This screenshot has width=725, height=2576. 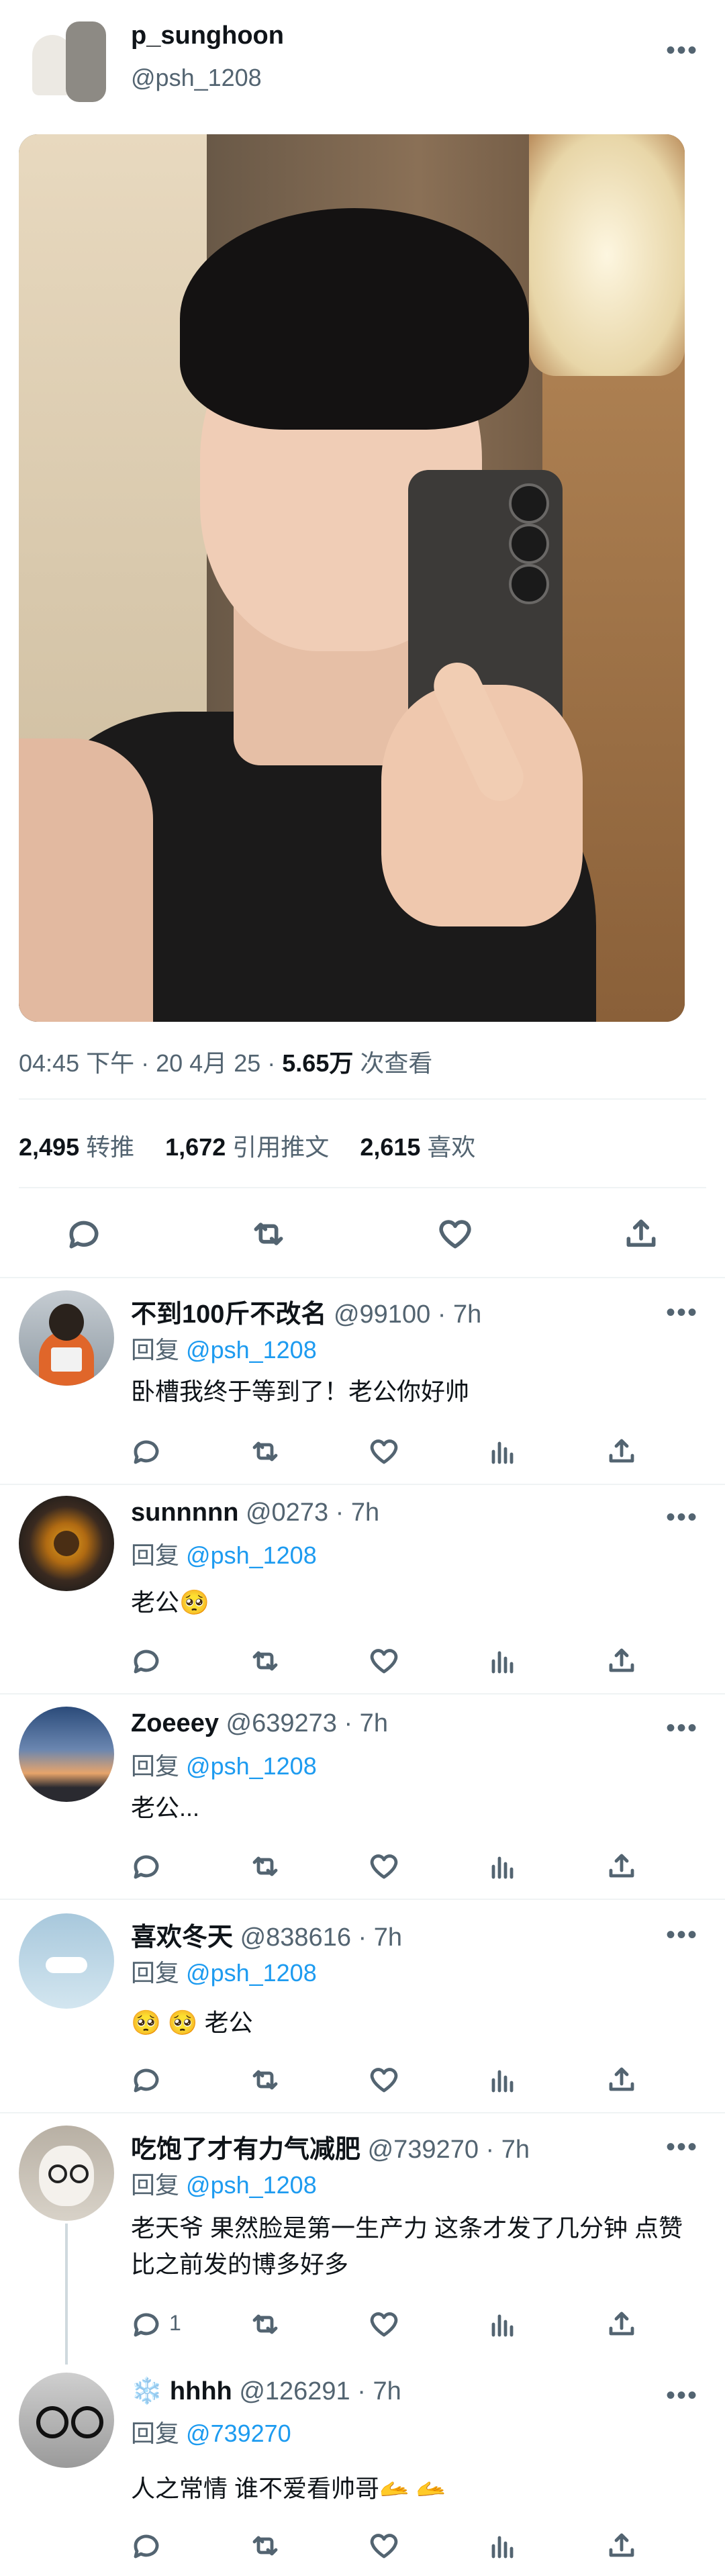 What do you see at coordinates (318, 1063) in the screenshot?
I see `views-count: 5.65万` at bounding box center [318, 1063].